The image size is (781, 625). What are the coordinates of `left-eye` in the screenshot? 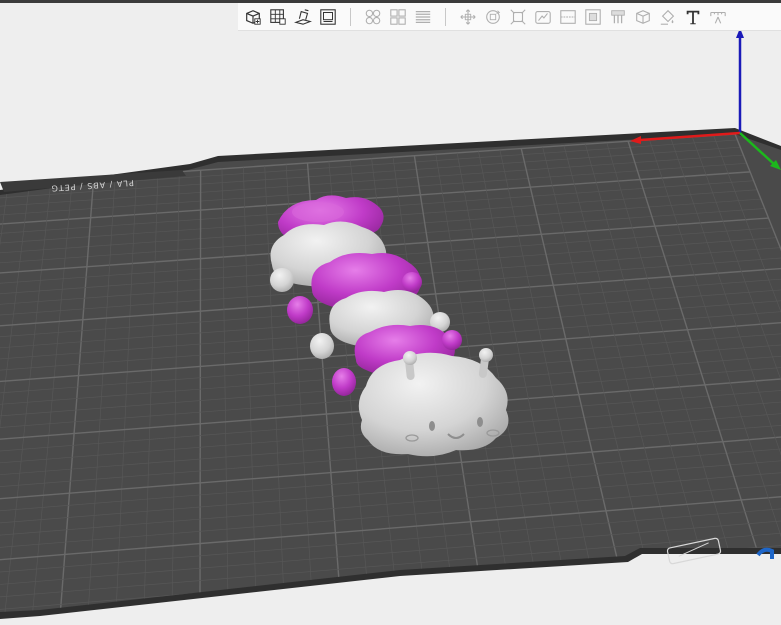 It's located at (432, 426).